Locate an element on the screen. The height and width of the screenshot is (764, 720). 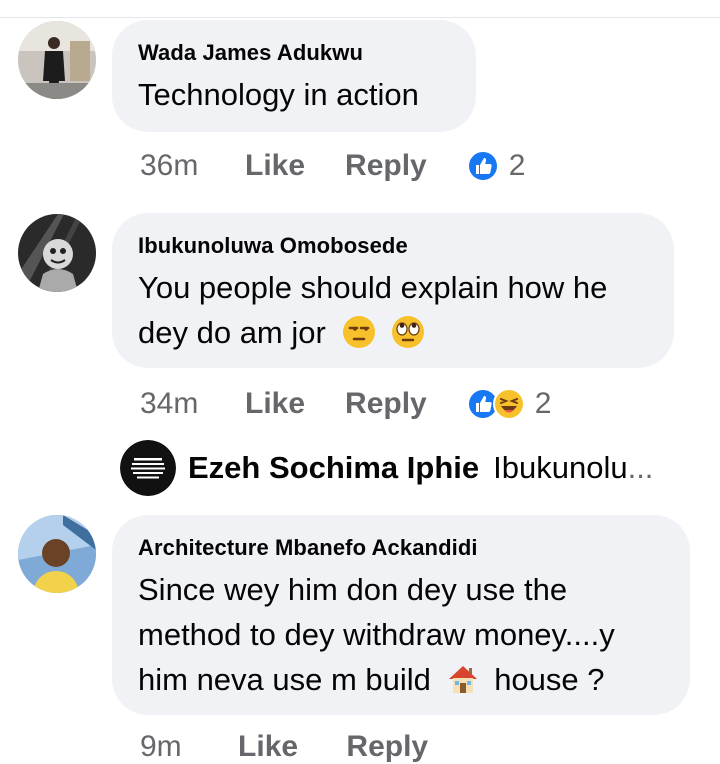
comment-text-line: method to dey withdraw money....y is located at coordinates (376, 634).